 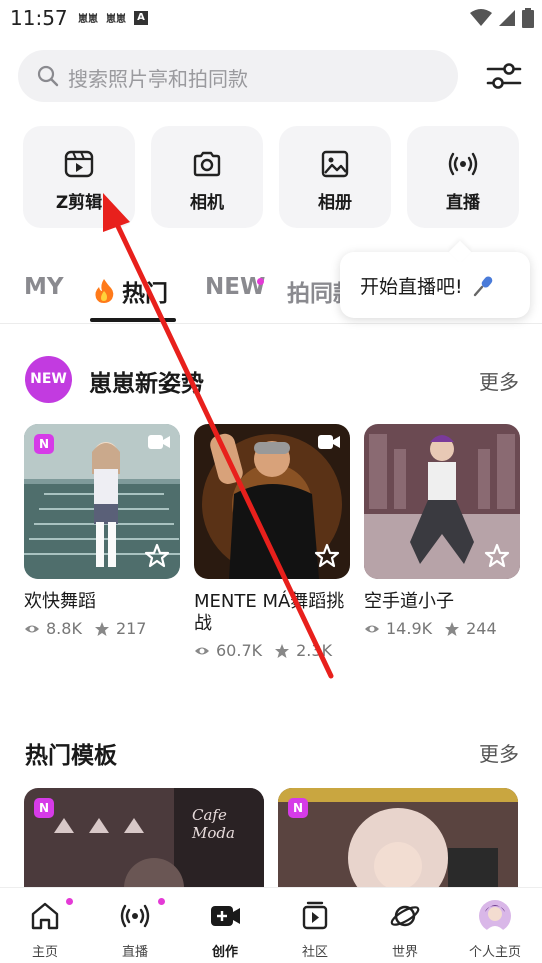 I want to click on nav-home: 主页, so click(x=45, y=925).